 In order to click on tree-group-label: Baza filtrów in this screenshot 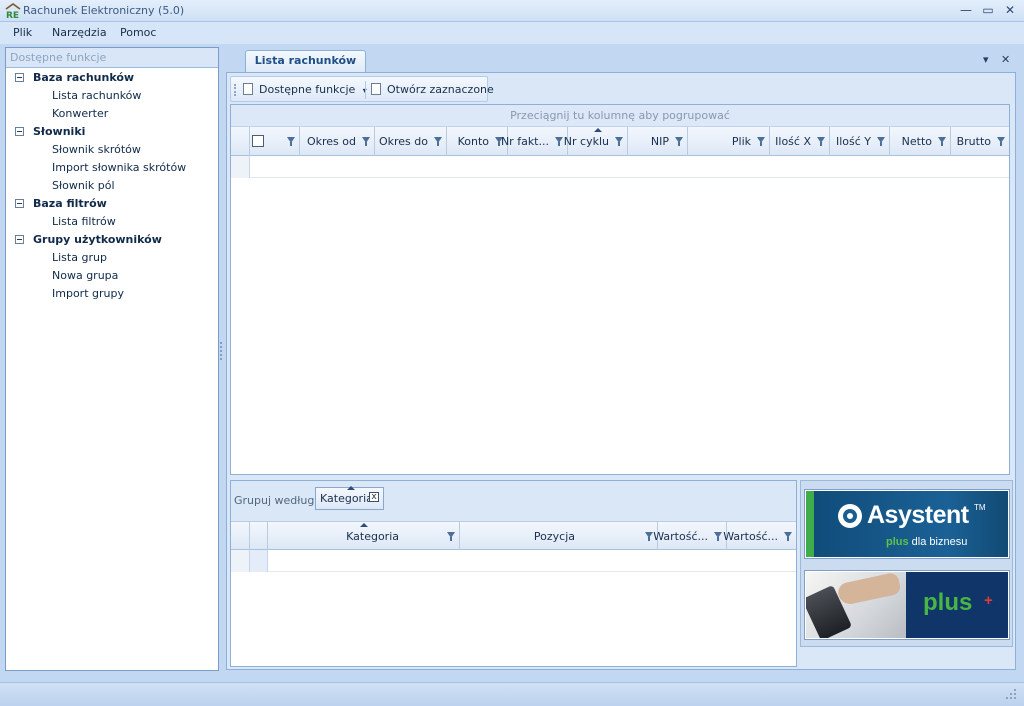, I will do `click(70, 203)`.